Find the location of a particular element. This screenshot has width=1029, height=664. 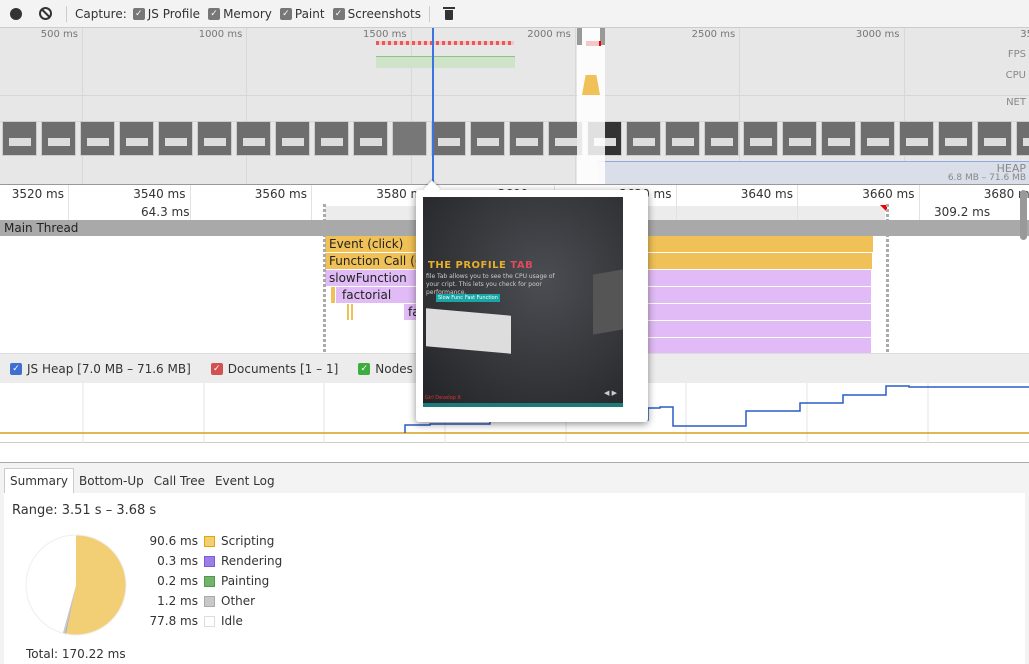

paint-checkbox: ✓ Paint is located at coordinates (302, 14).